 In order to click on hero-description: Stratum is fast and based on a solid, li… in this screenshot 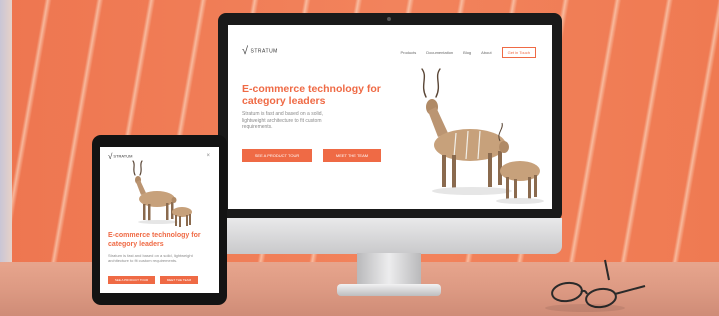, I will do `click(282, 120)`.